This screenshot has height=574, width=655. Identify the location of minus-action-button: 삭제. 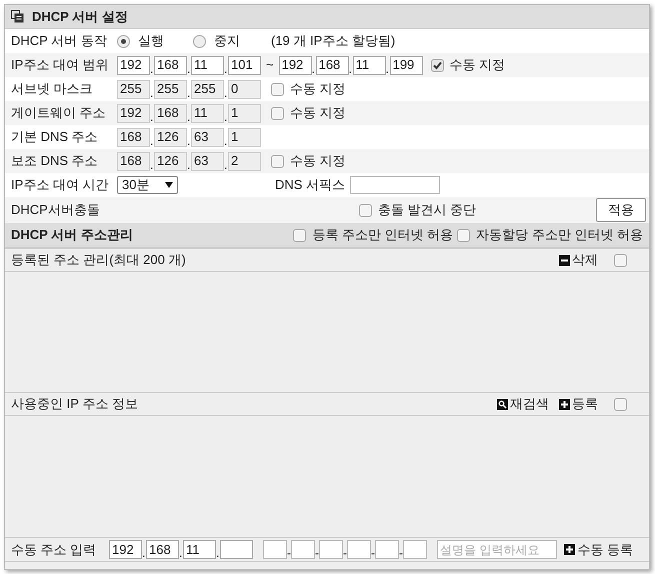
(578, 260).